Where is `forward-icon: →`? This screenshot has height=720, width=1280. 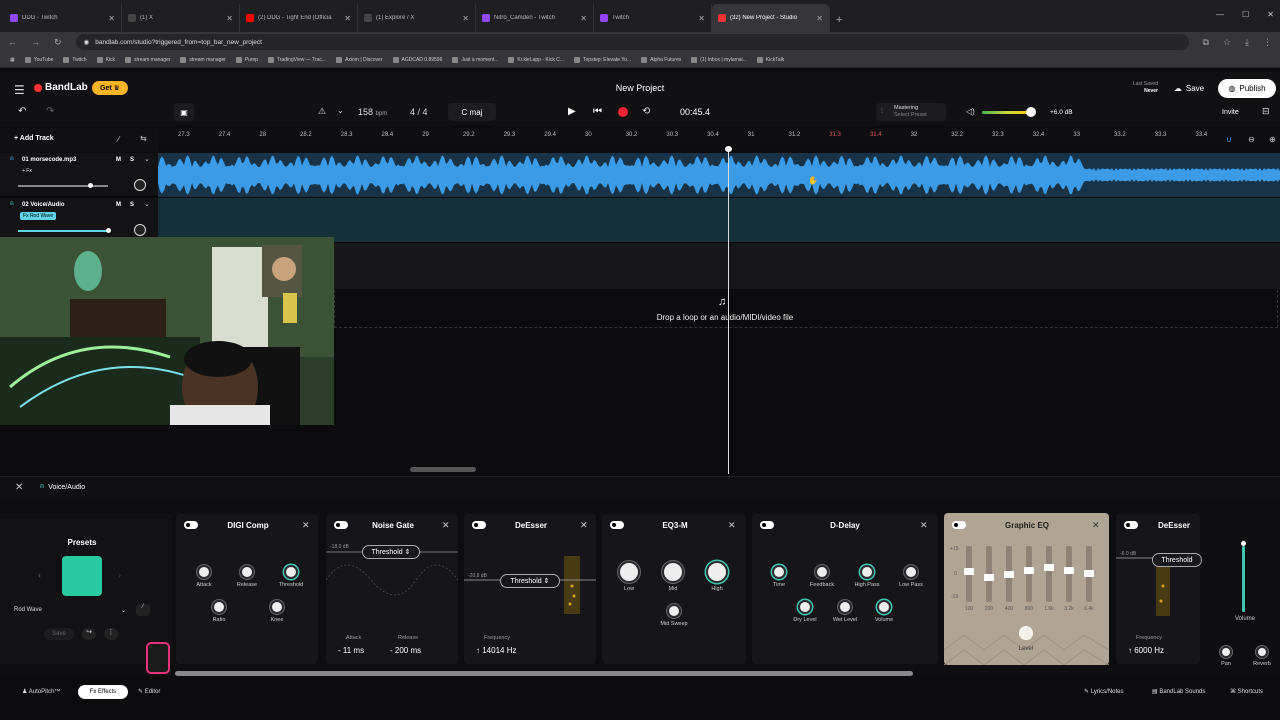
forward-icon: → is located at coordinates (35, 42).